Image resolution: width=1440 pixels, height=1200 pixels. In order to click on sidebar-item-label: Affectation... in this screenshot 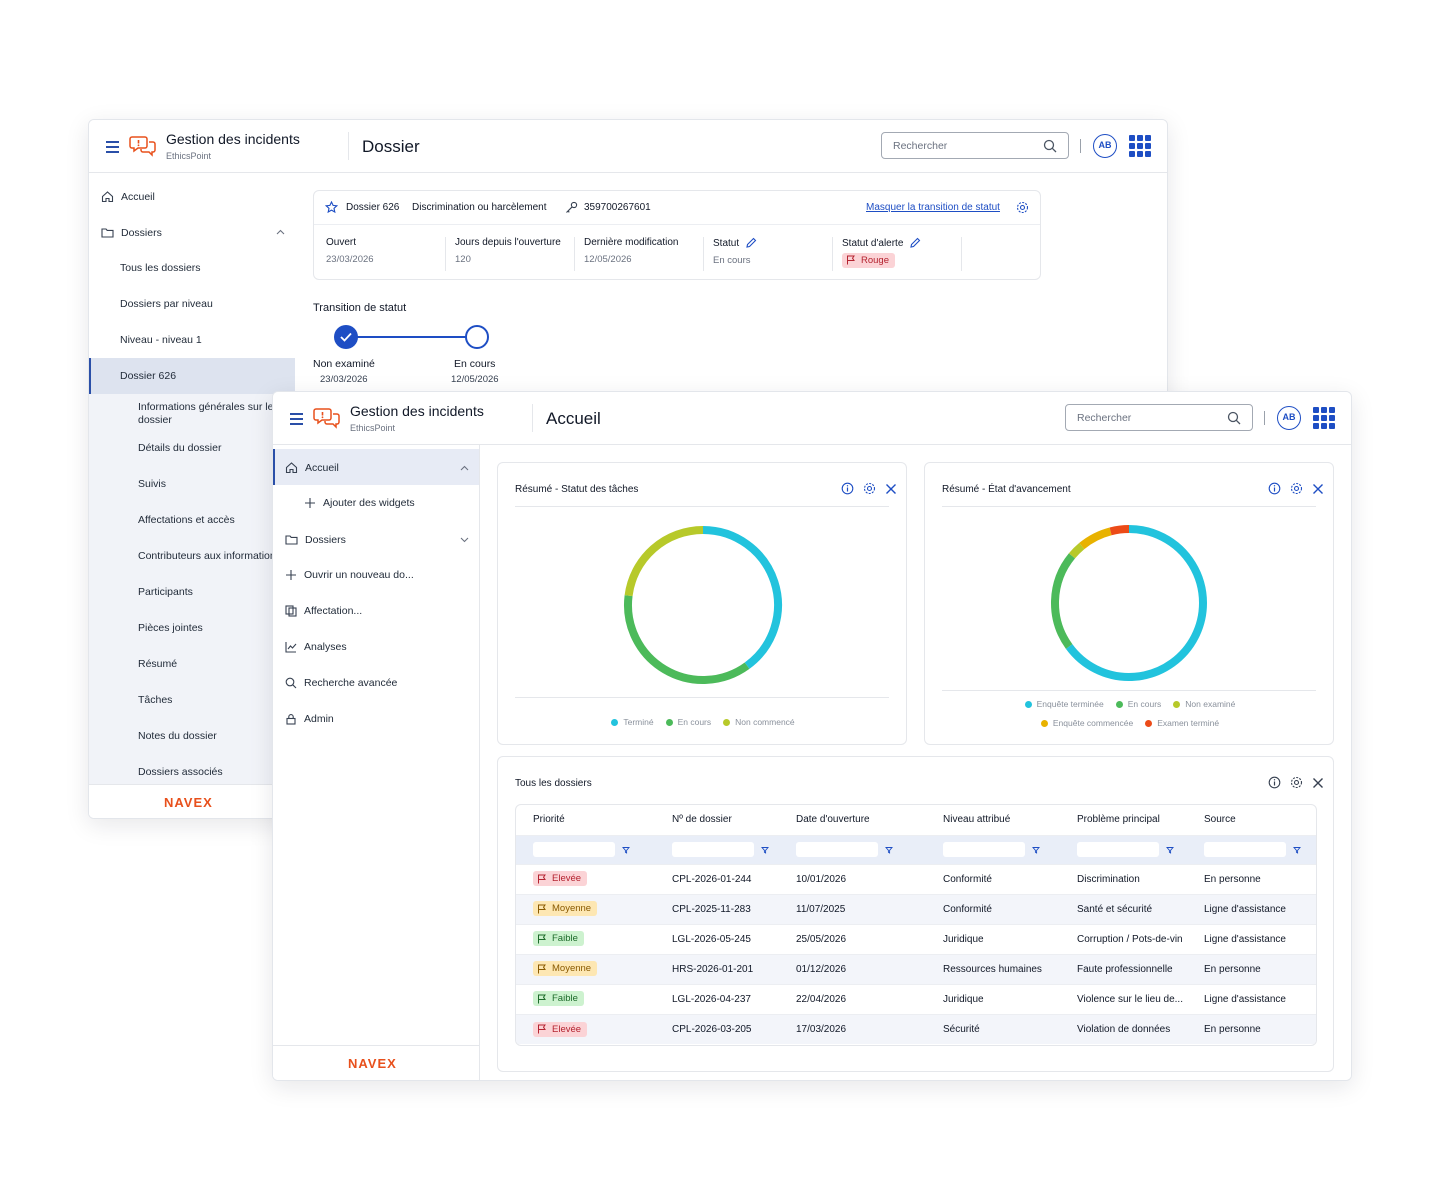, I will do `click(333, 611)`.